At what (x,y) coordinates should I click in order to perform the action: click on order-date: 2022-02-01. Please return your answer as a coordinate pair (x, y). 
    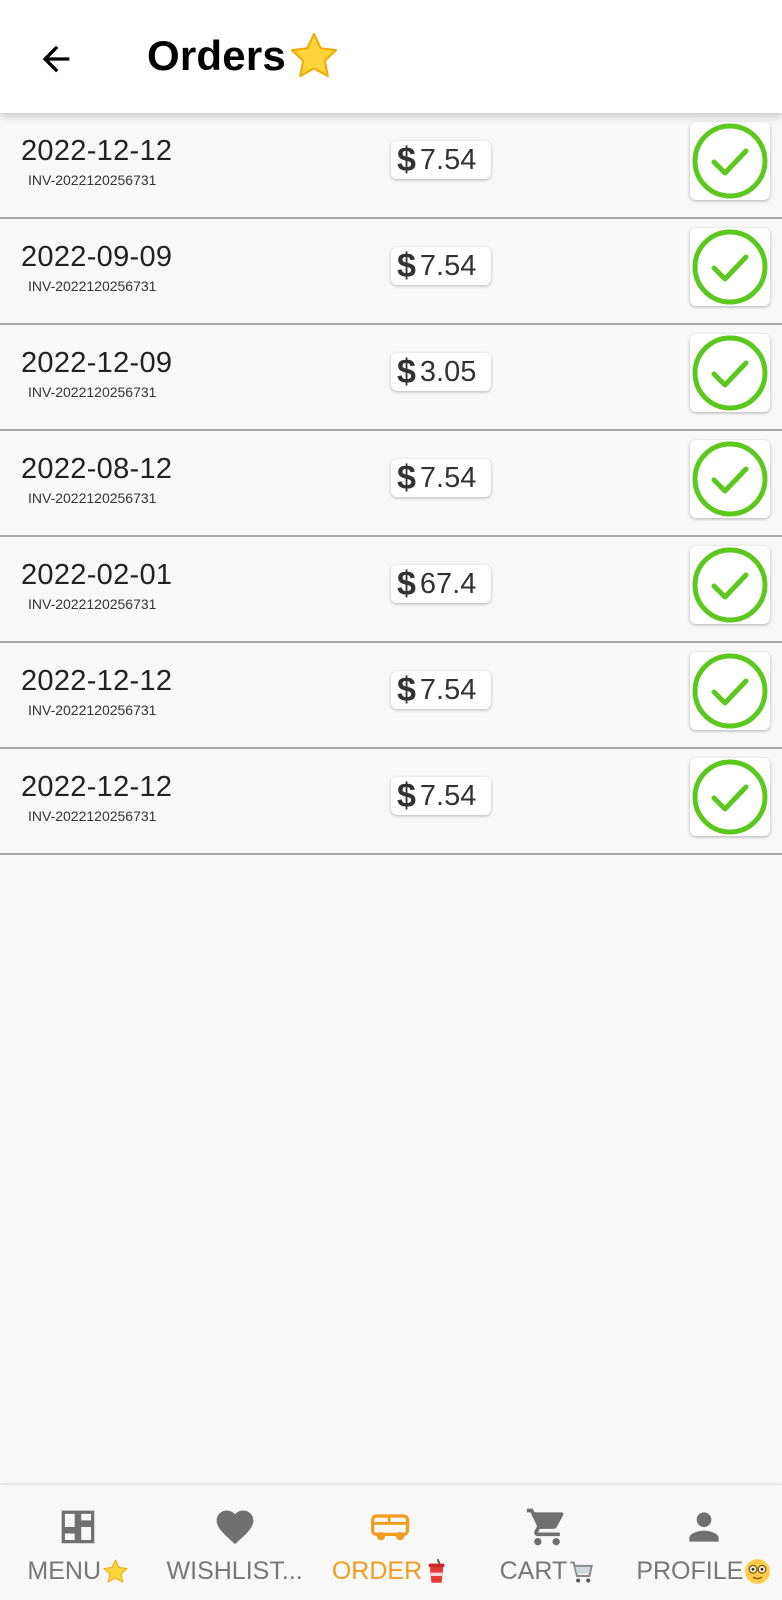
    Looking at the image, I should click on (97, 575).